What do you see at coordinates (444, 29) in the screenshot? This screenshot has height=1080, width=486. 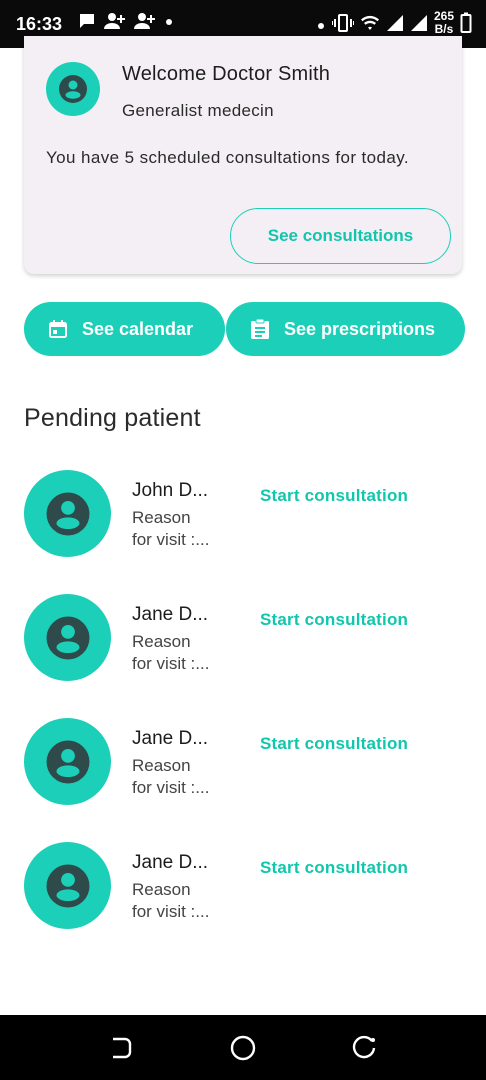 I see `network-speed-unit: B/s` at bounding box center [444, 29].